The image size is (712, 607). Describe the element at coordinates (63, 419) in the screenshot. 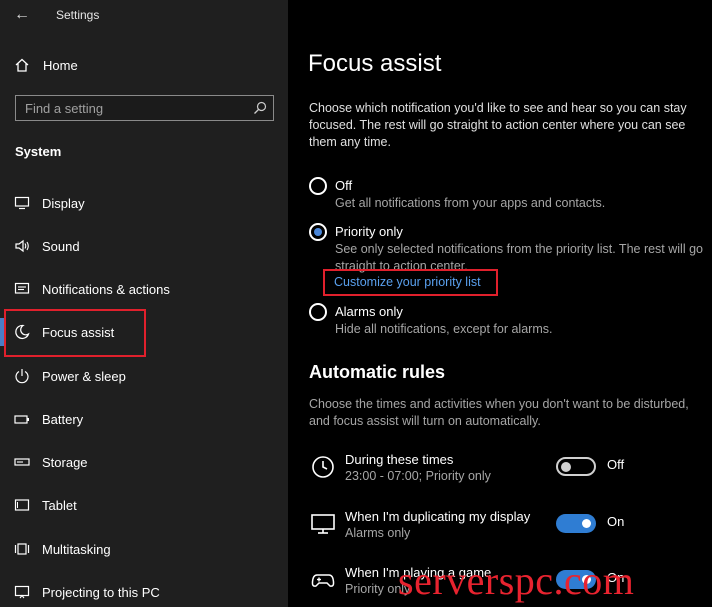

I see `sidebar-item-label: Battery` at that location.